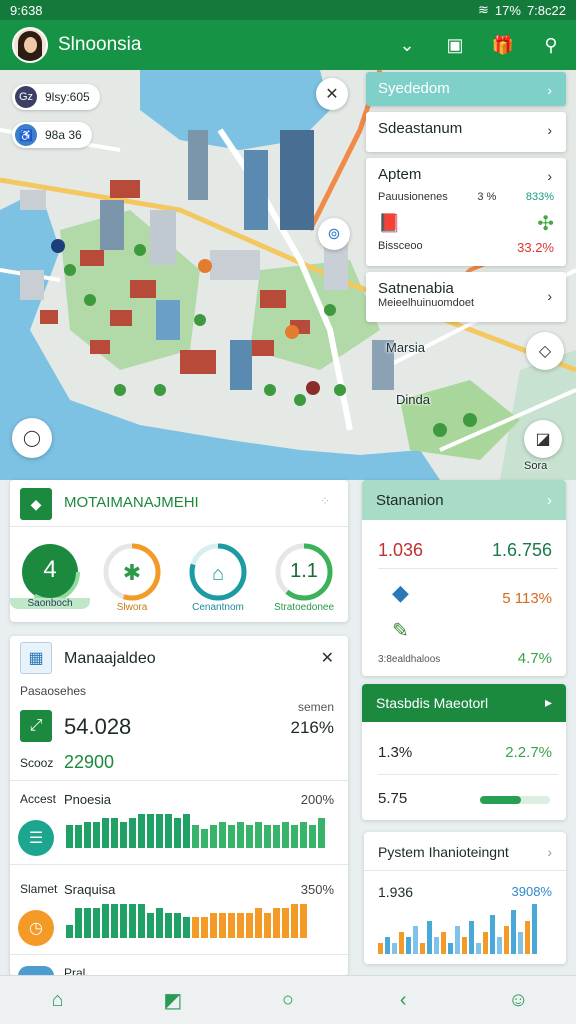 The image size is (576, 1024). Describe the element at coordinates (63, 135) in the screenshot. I see `chip-text: 98a 36` at that location.